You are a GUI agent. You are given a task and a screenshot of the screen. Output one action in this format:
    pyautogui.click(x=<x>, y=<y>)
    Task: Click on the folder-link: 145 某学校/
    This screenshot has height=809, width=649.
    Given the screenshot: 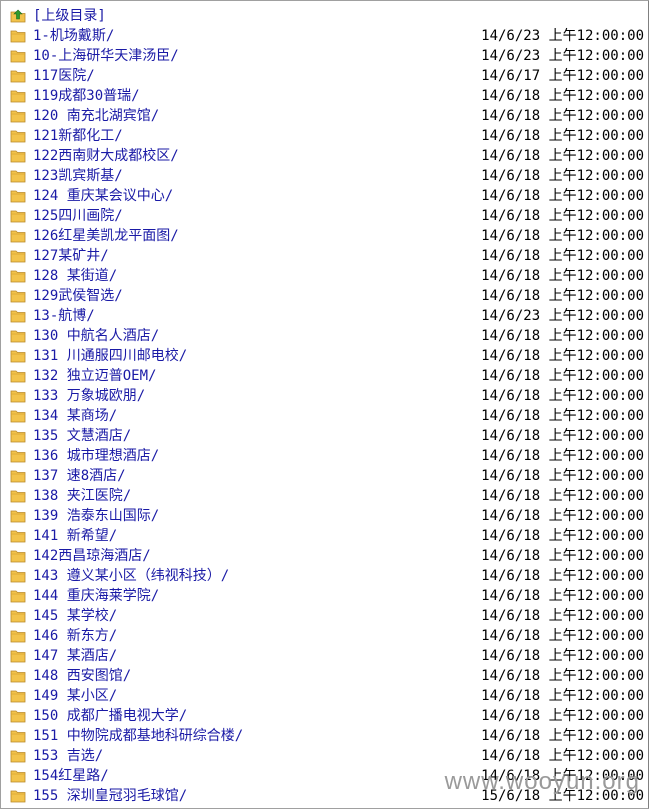 What is the action you would take?
    pyautogui.click(x=75, y=616)
    